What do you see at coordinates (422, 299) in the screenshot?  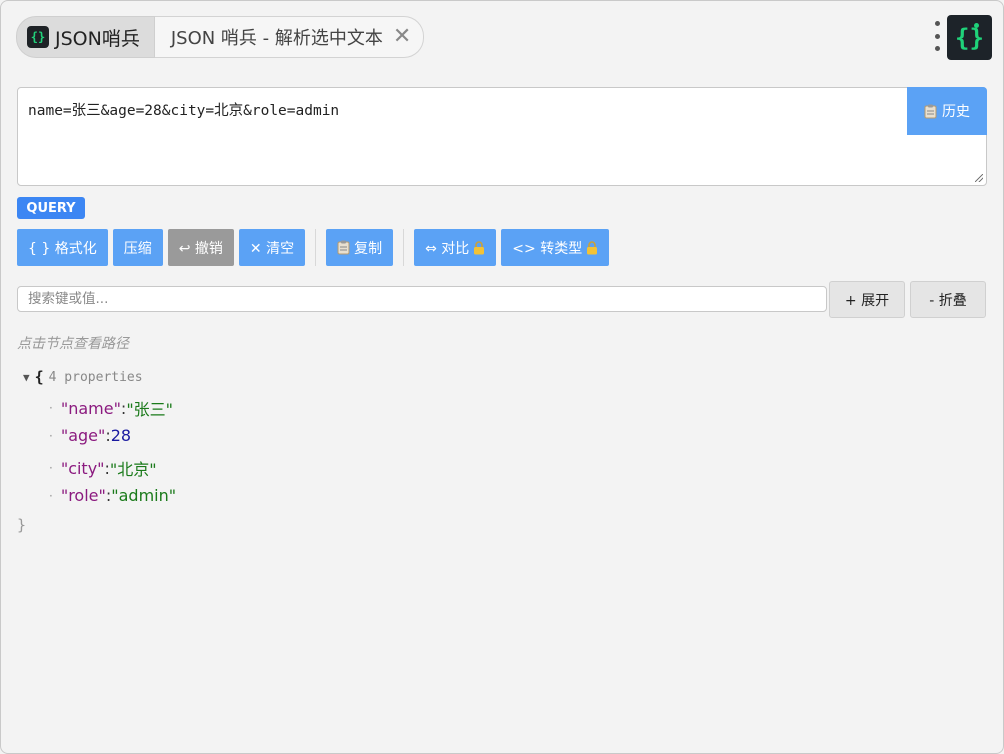 I see `search-input` at bounding box center [422, 299].